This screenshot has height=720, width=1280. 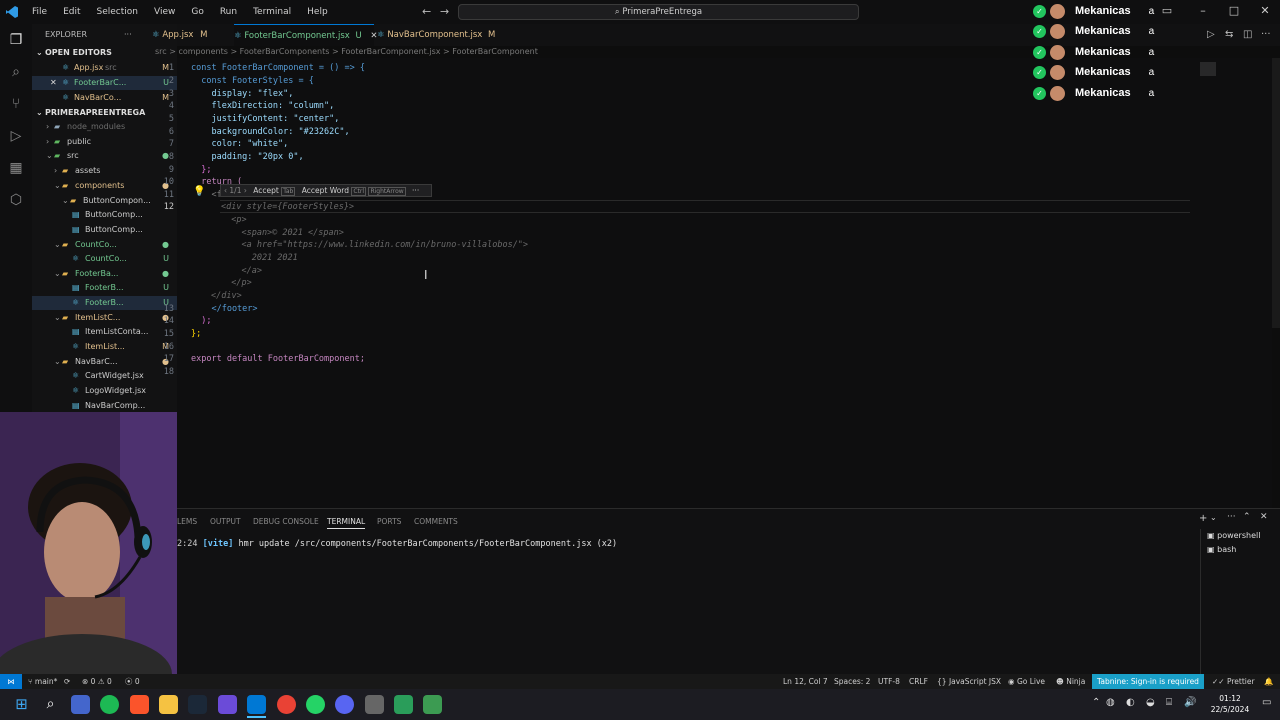 What do you see at coordinates (39, 12) in the screenshot?
I see `menu-file: File` at bounding box center [39, 12].